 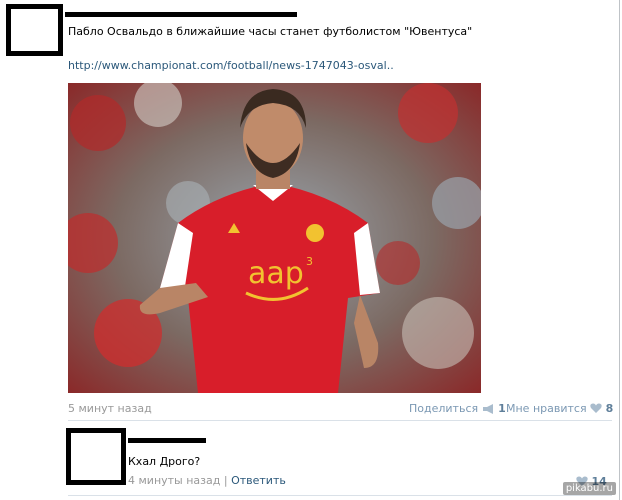 I want to click on like-label: Мне нравится, so click(x=546, y=408).